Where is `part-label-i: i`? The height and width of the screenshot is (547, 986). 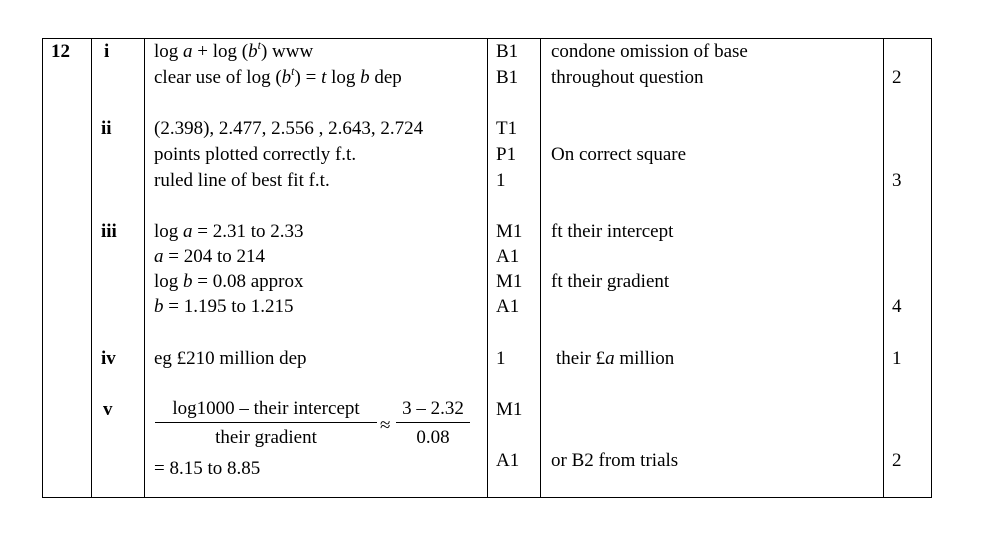 part-label-i: i is located at coordinates (107, 51).